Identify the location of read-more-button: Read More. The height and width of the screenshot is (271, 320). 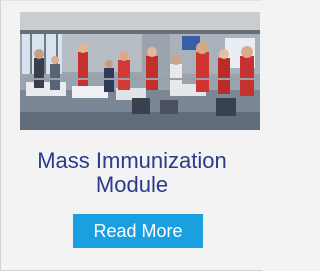
(138, 231).